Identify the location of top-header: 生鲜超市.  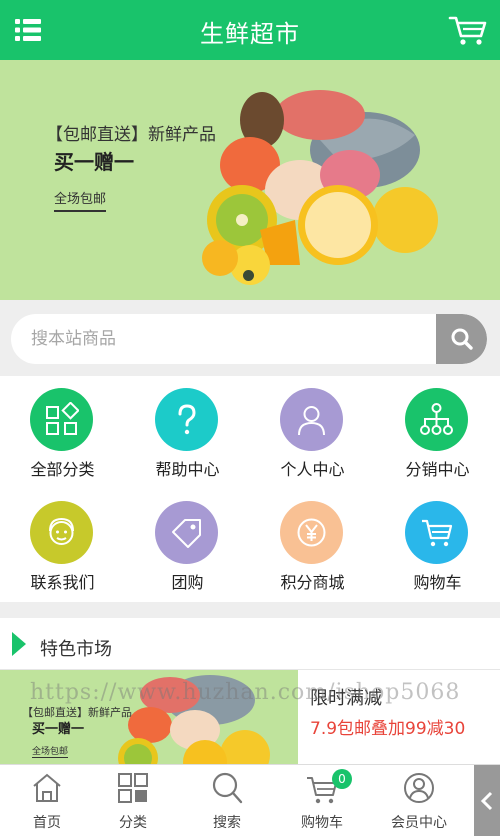
(250, 30).